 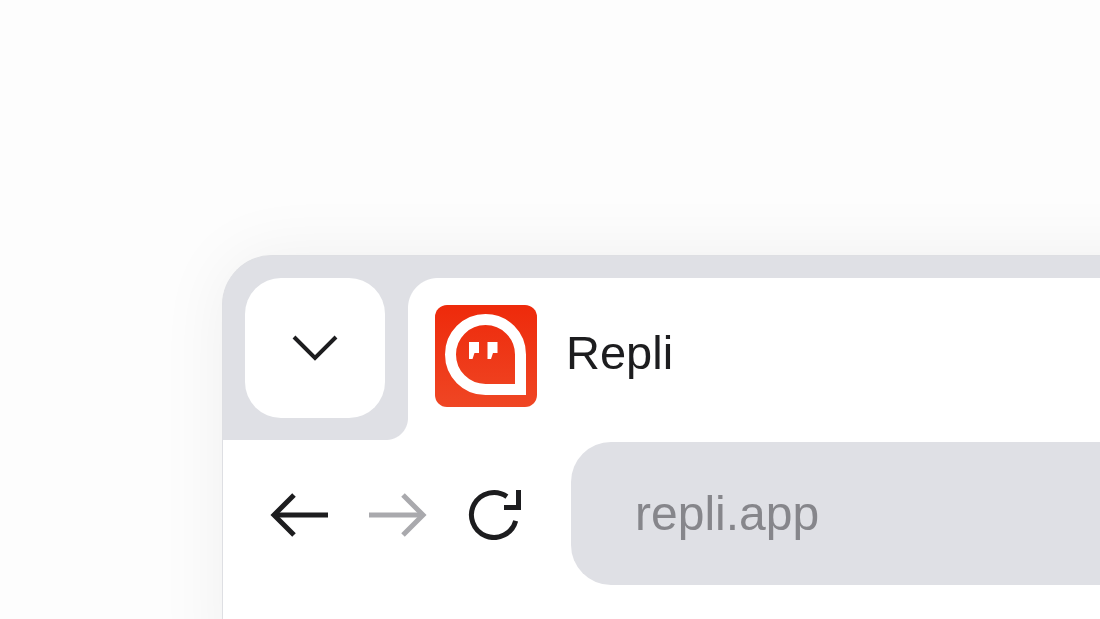 I want to click on reload-button, so click(x=495, y=514).